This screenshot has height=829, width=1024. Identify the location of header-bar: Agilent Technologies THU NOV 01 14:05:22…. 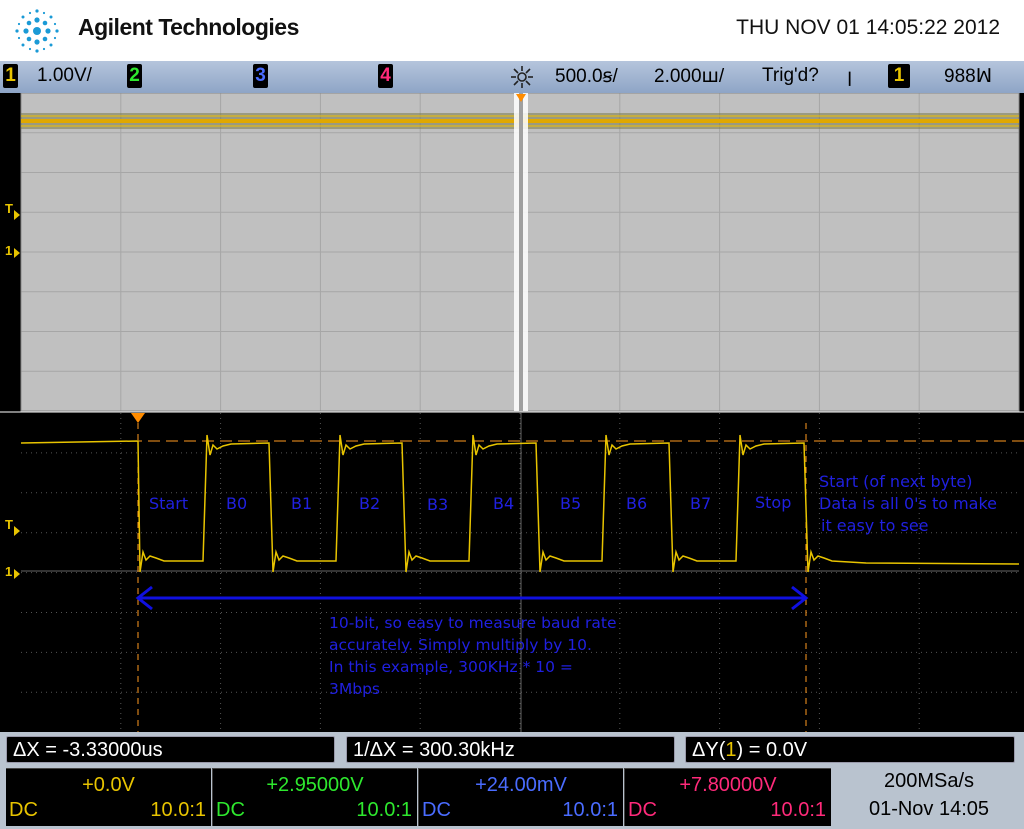
(512, 30).